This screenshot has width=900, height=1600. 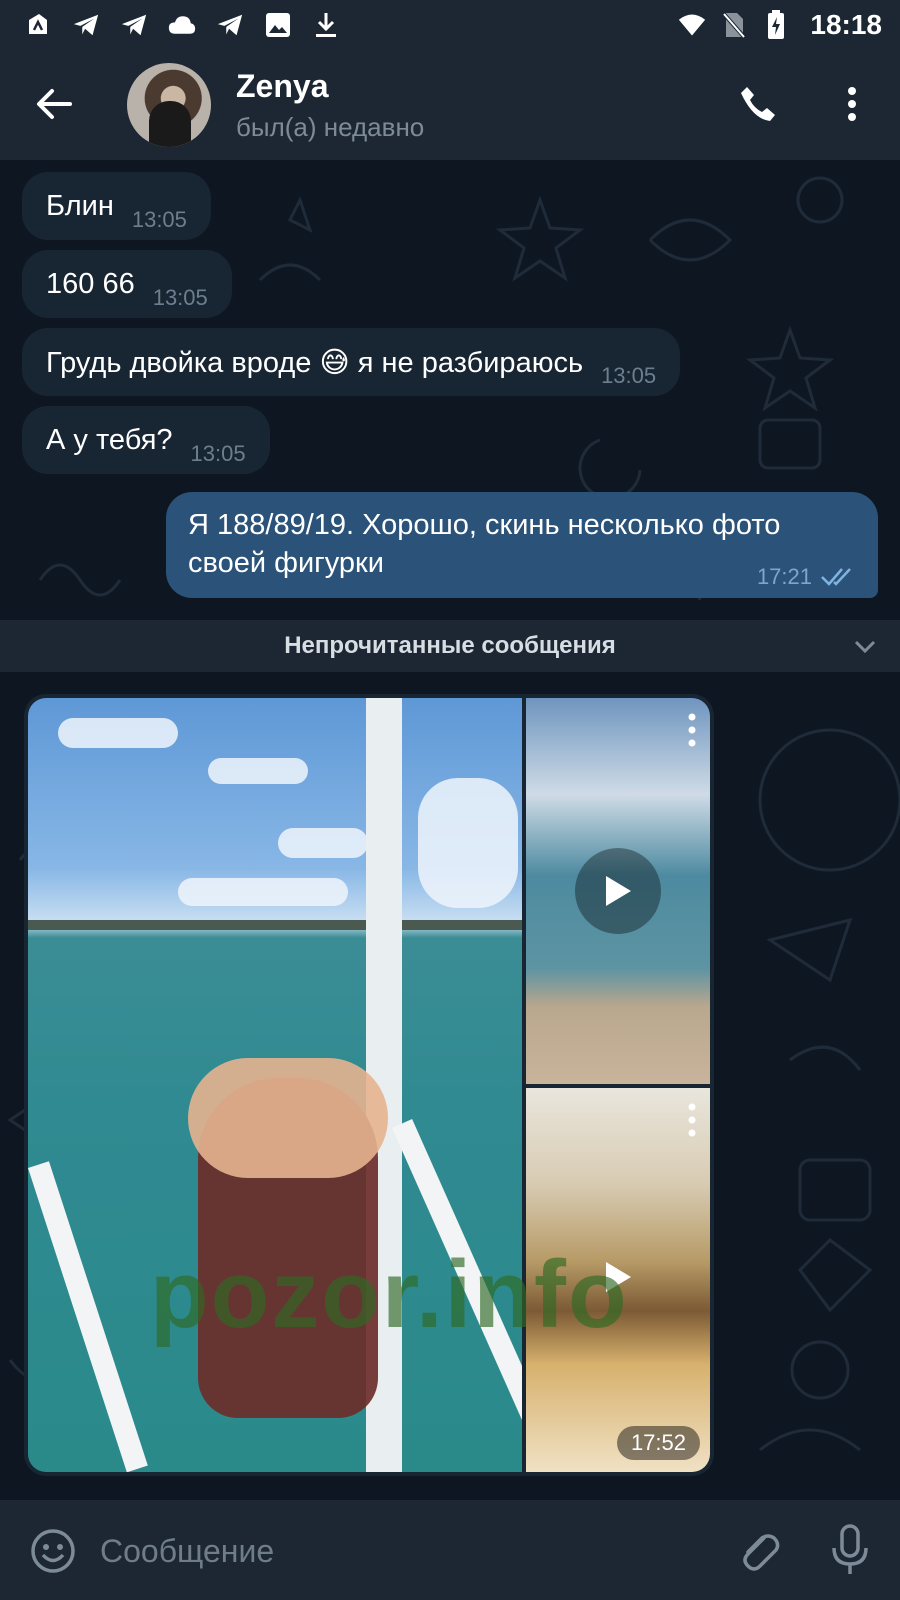 What do you see at coordinates (758, 1550) in the screenshot?
I see `paperclip-icon` at bounding box center [758, 1550].